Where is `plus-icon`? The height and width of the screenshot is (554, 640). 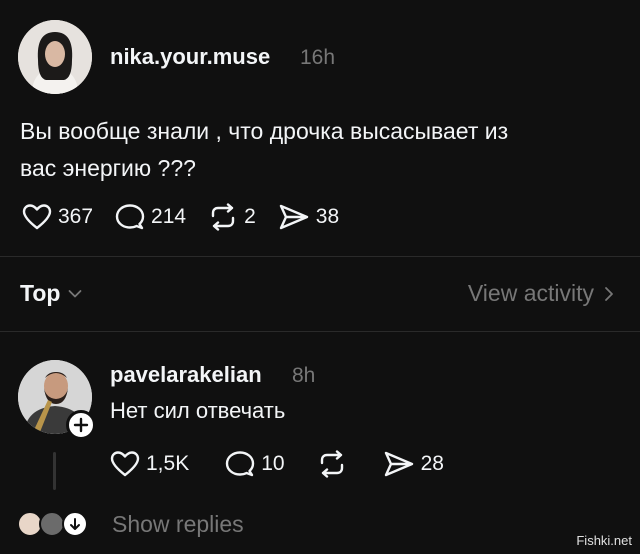
plus-icon is located at coordinates (81, 425).